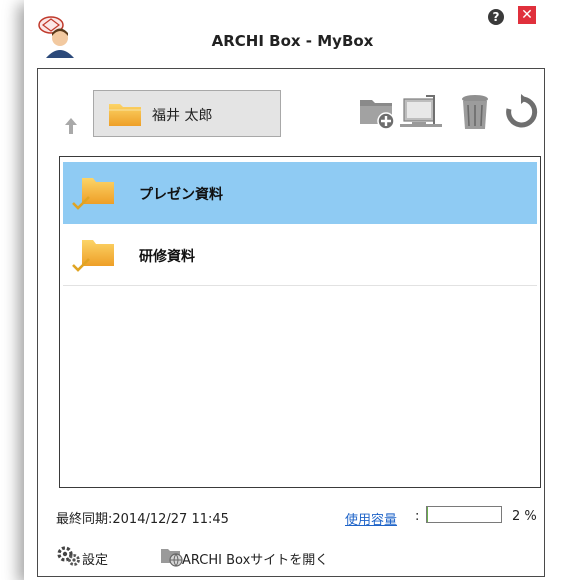 The height and width of the screenshot is (580, 561). Describe the element at coordinates (421, 112) in the screenshot. I see `monitor-icon` at that location.